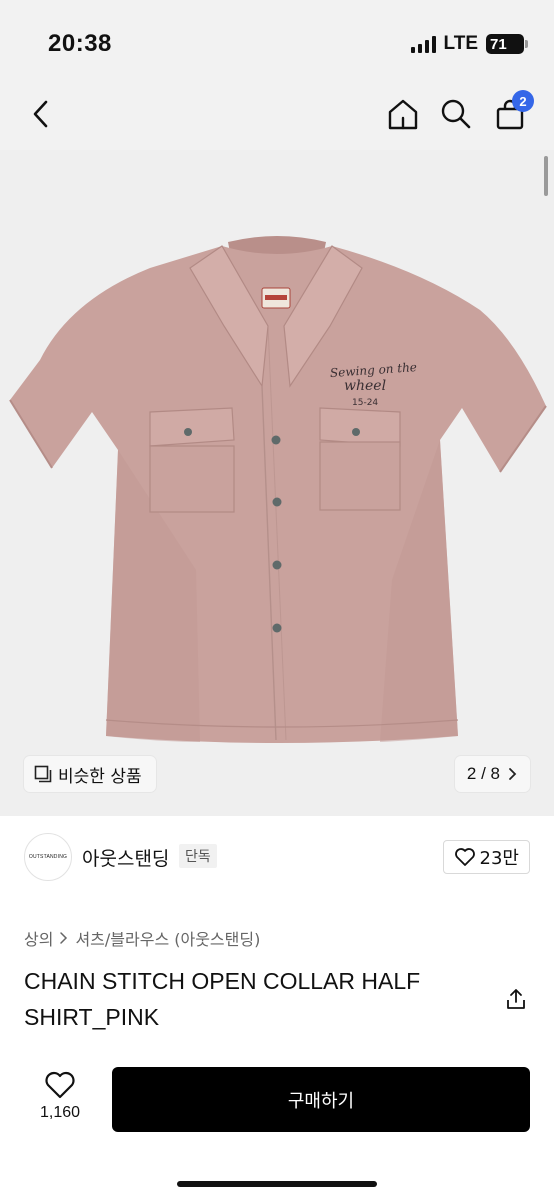  I want to click on embroidery-line-2: wheel, so click(365, 386).